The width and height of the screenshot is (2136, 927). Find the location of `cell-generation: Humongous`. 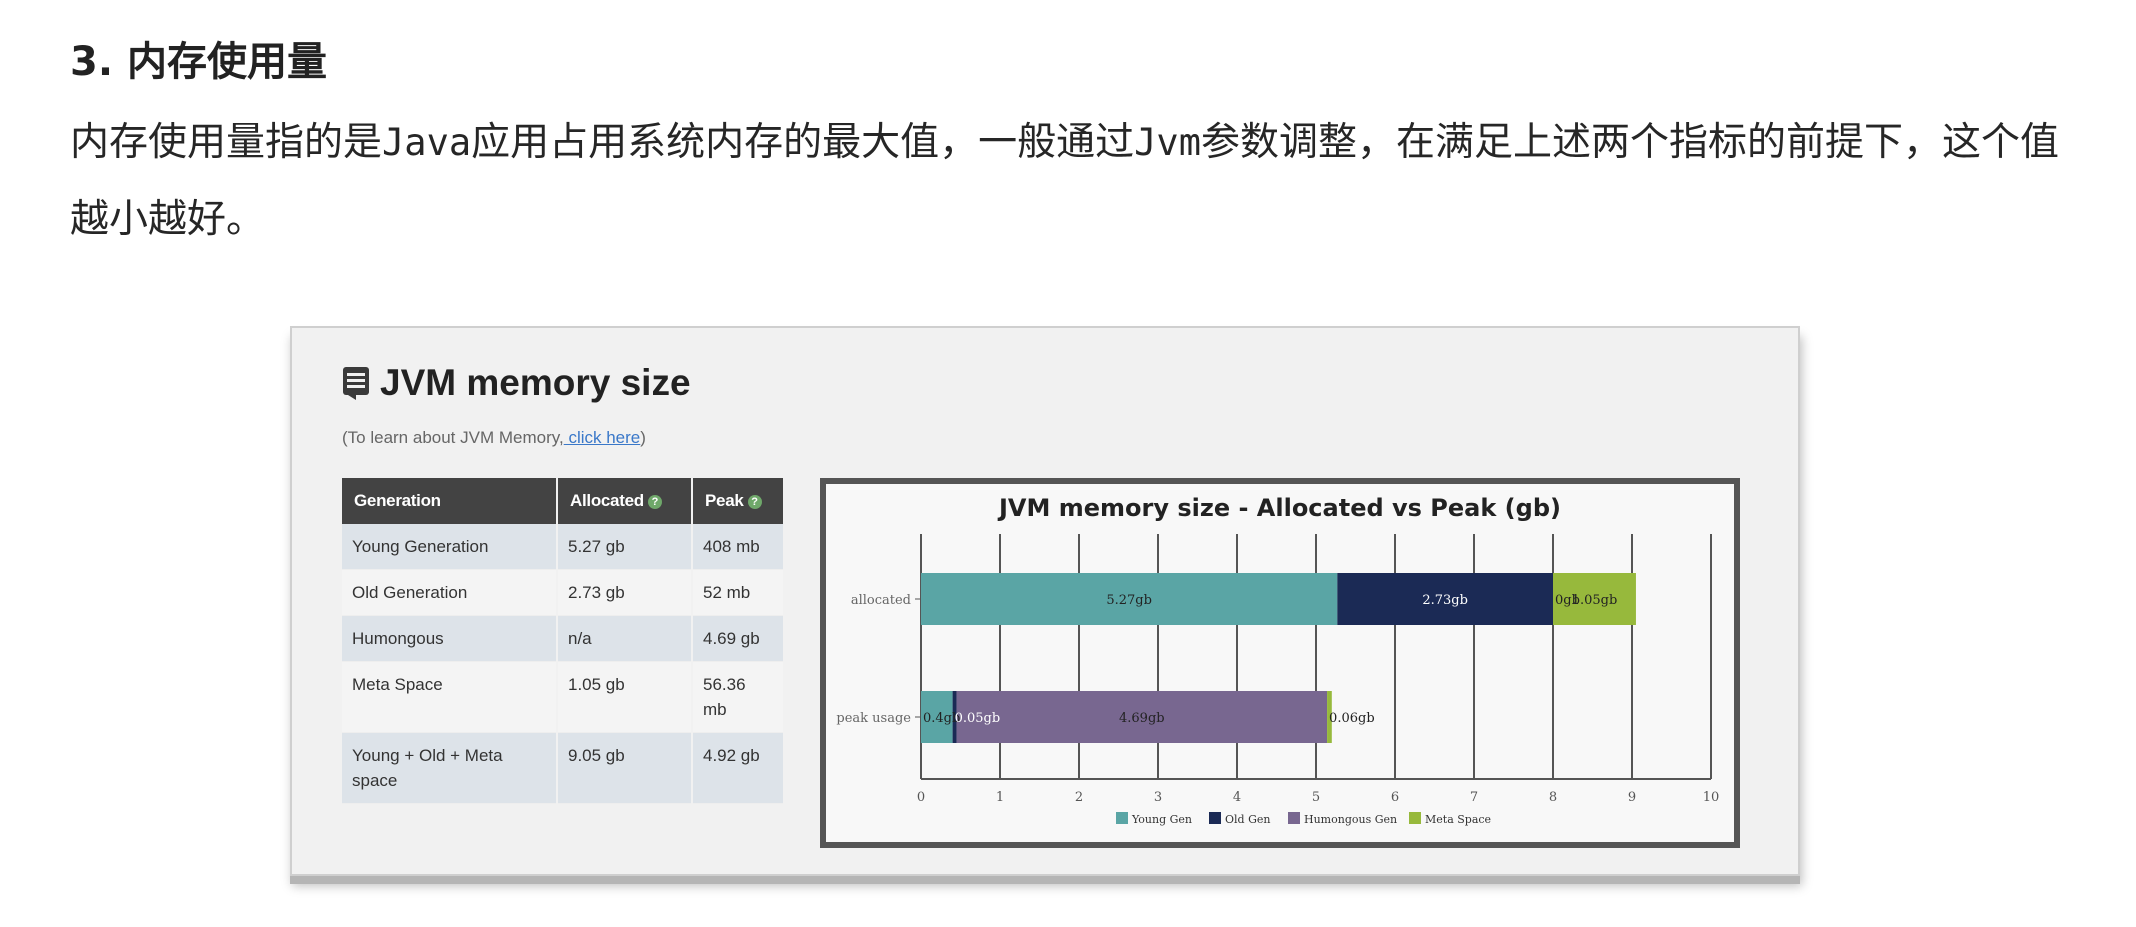

cell-generation: Humongous is located at coordinates (450, 638).